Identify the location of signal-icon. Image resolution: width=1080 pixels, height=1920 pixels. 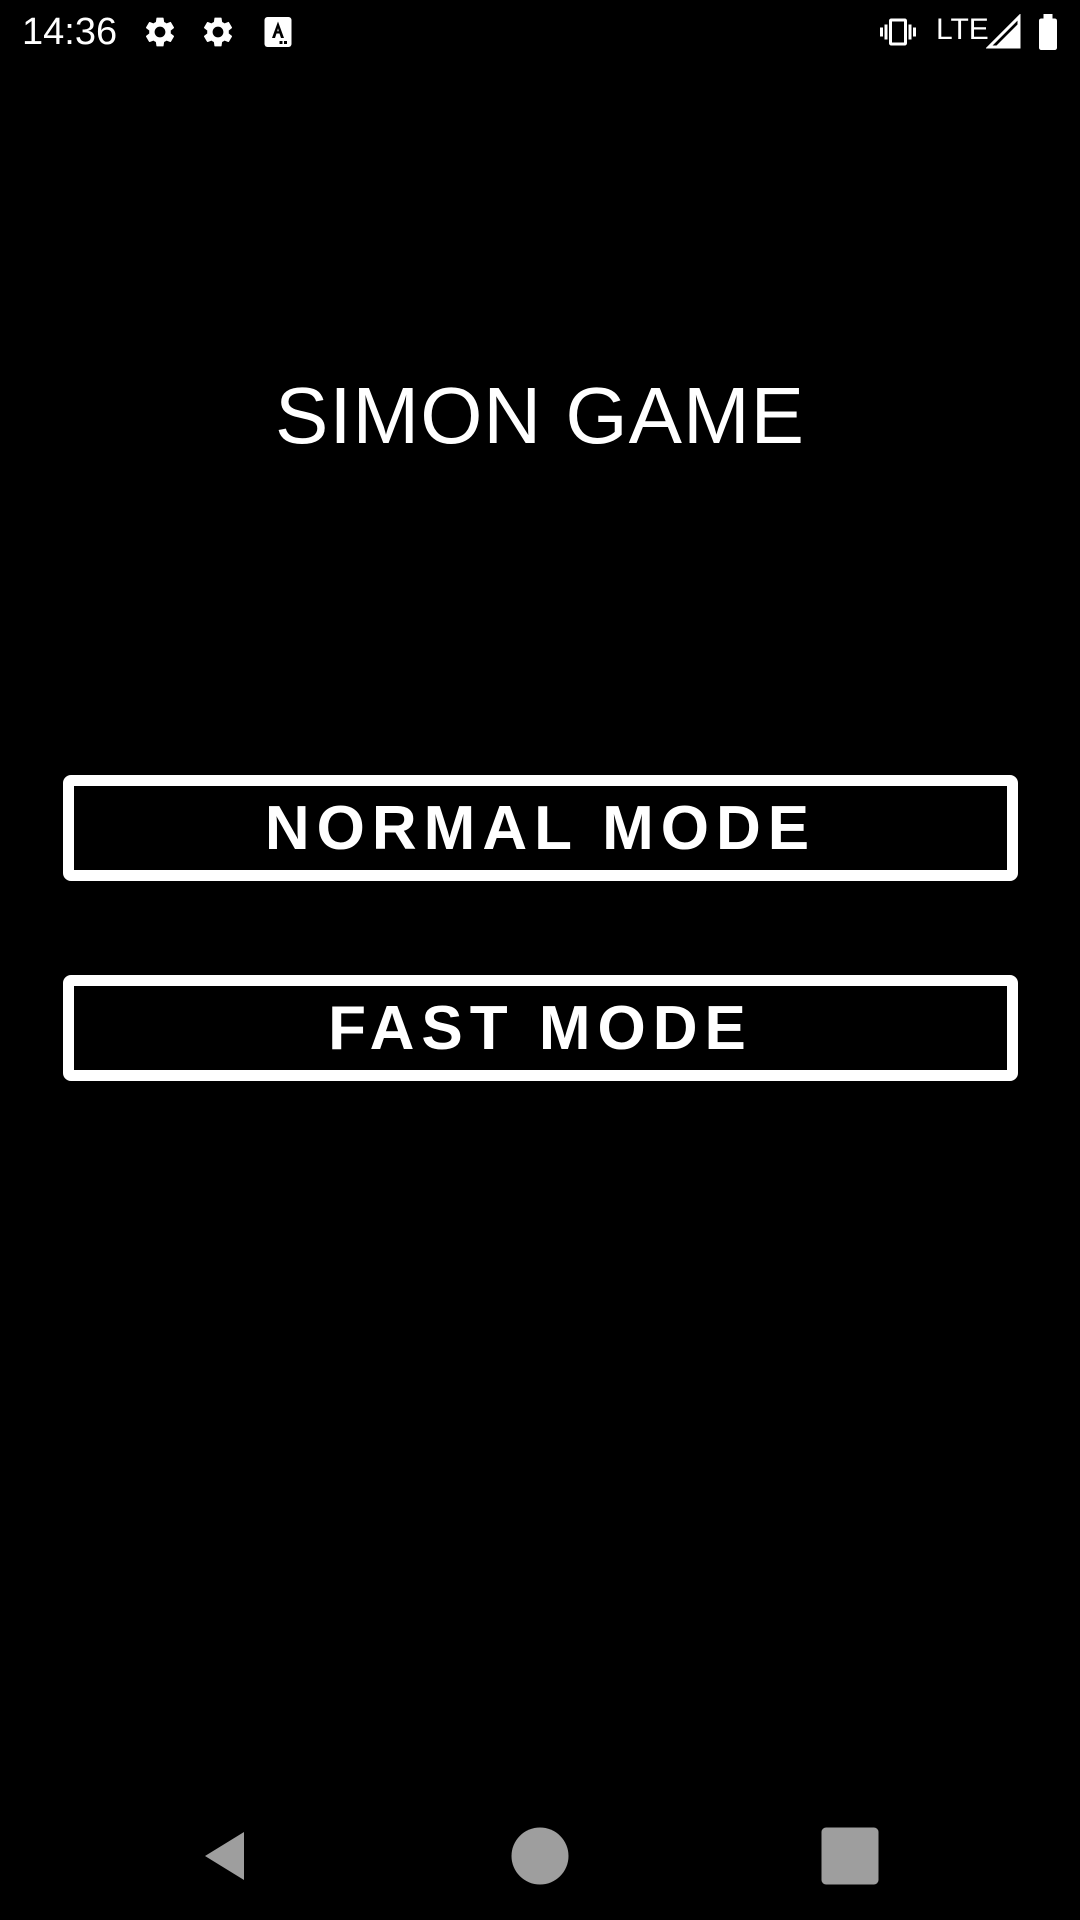
(1004, 32).